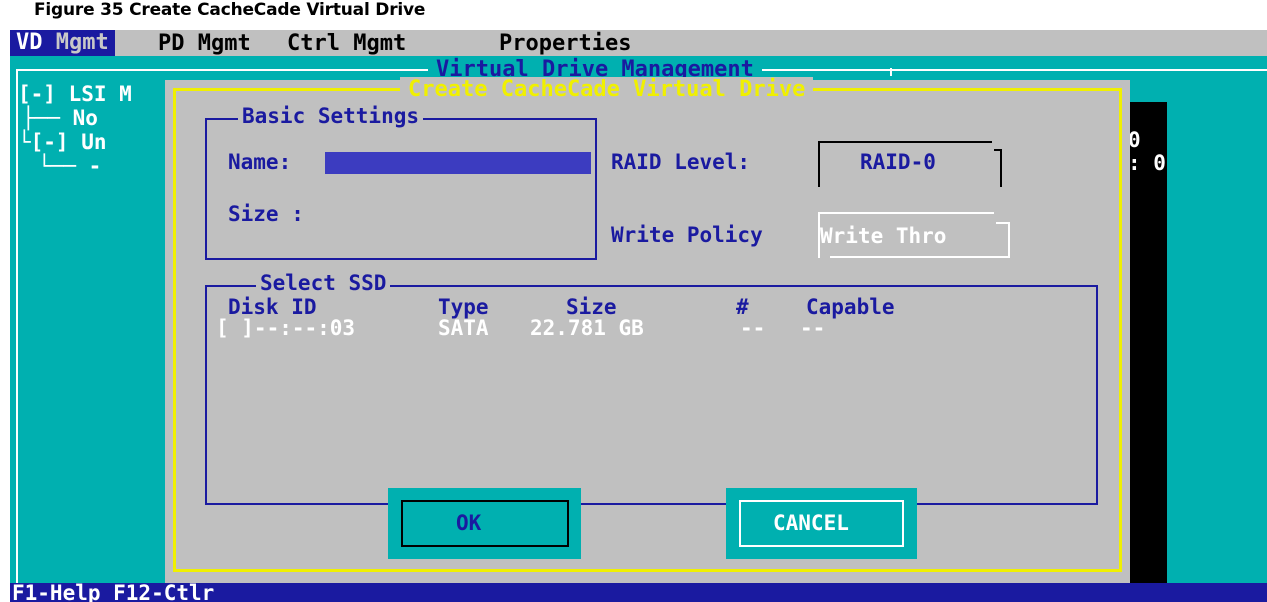 The height and width of the screenshot is (602, 1267). I want to click on wp-border-bottom, so click(920, 257).